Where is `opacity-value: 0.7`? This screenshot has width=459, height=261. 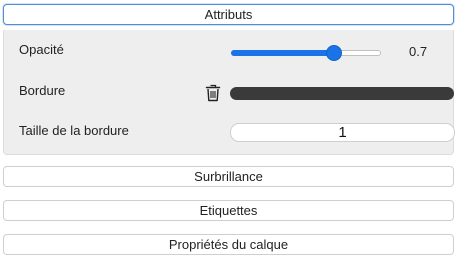 opacity-value: 0.7 is located at coordinates (418, 51).